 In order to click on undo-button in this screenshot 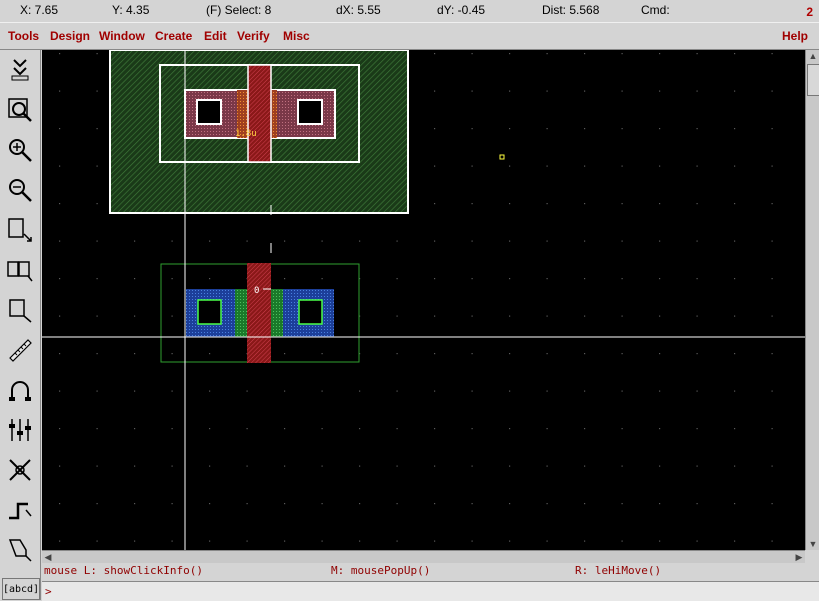, I will do `click(20, 390)`.